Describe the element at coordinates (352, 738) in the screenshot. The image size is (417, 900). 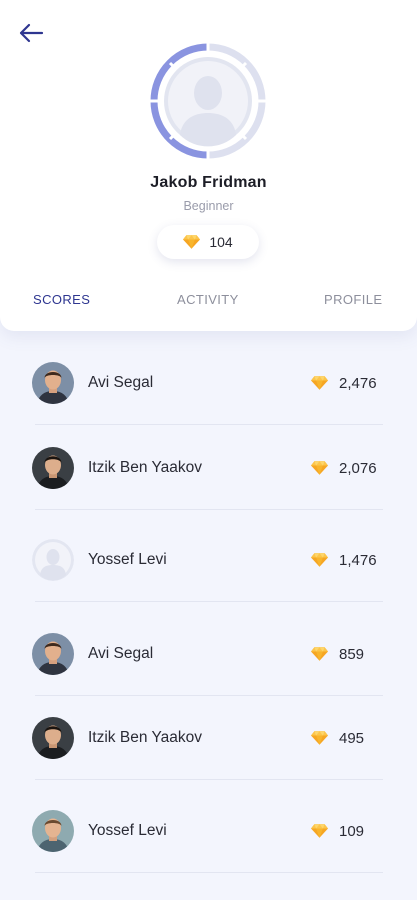
I see `score-value: 495` at that location.